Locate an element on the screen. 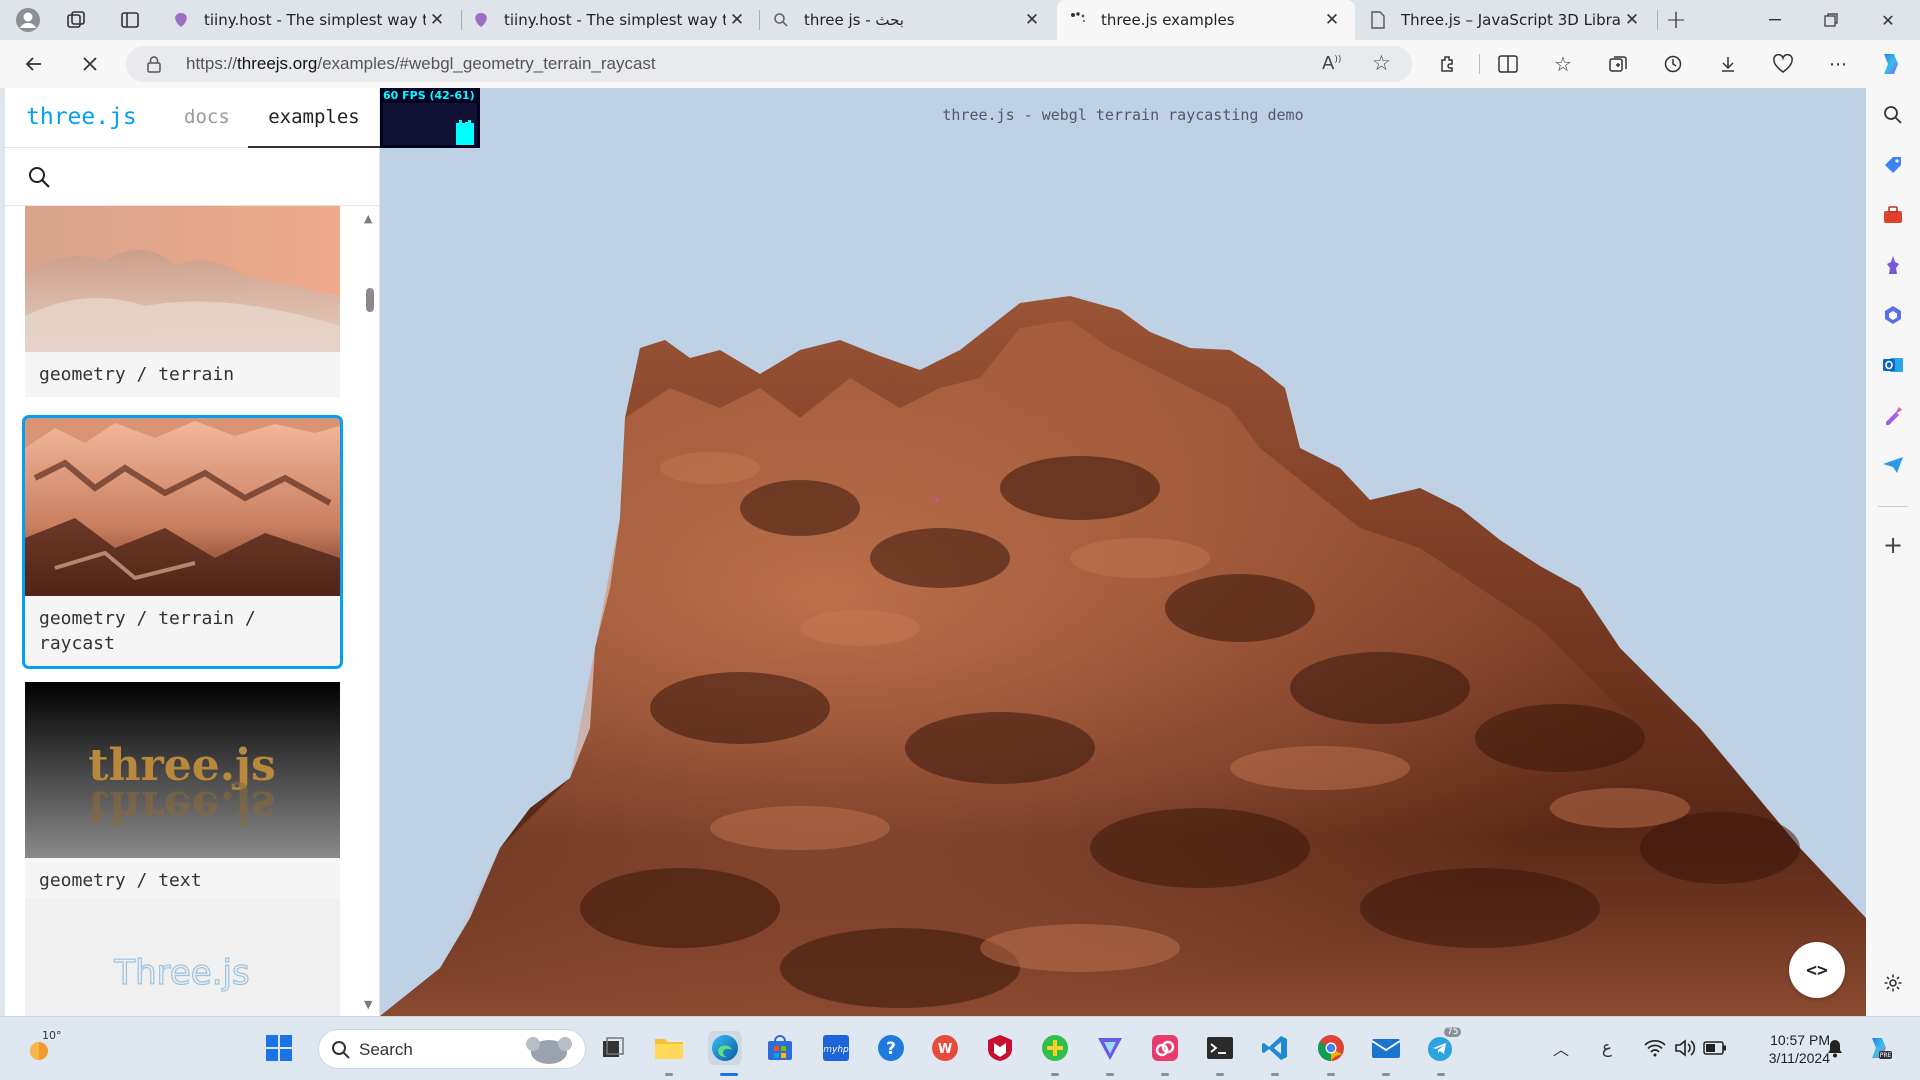 The height and width of the screenshot is (1080, 1920). weather-widget: 10° is located at coordinates (42, 1047).